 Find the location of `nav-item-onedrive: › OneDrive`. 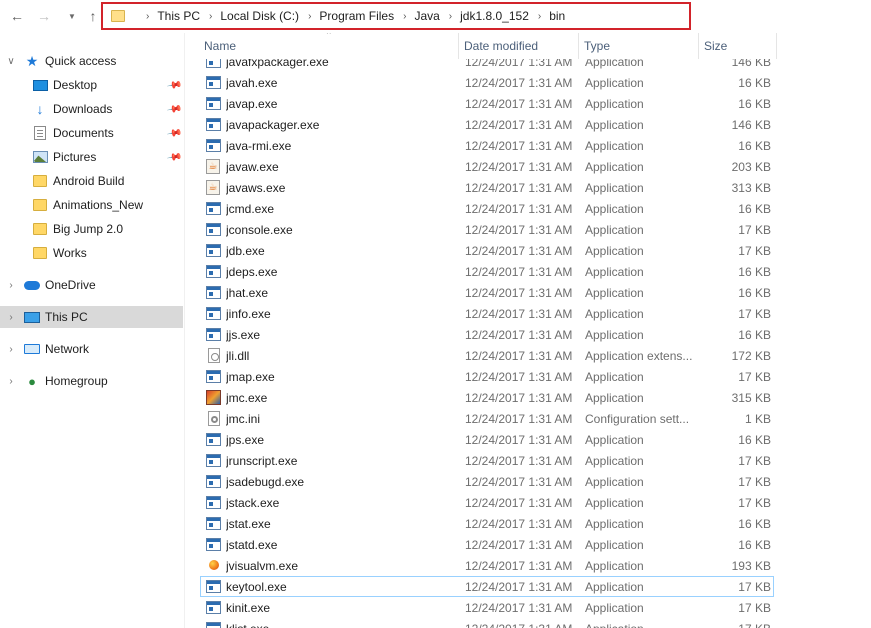

nav-item-onedrive: › OneDrive is located at coordinates (91, 285).